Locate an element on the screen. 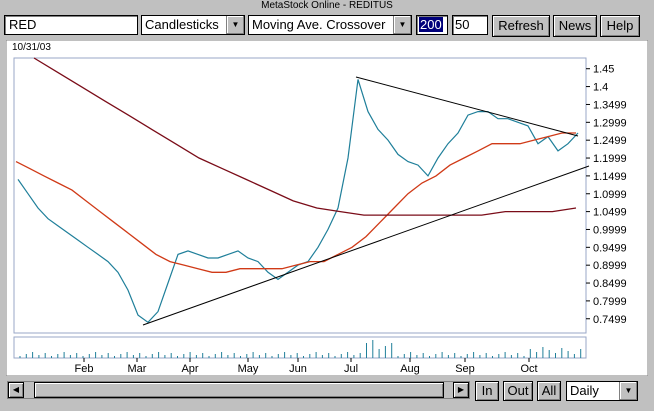 This screenshot has width=654, height=411. refresh-button: Refresh is located at coordinates (521, 26).